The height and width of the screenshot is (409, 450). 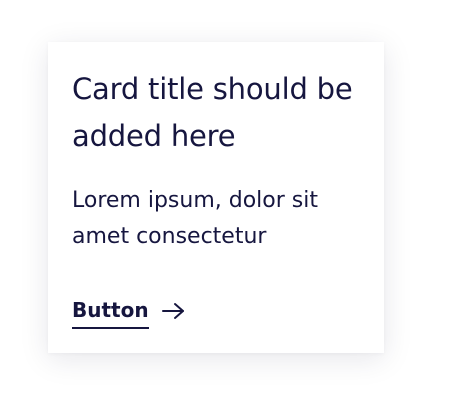 What do you see at coordinates (174, 311) in the screenshot?
I see `arrow-right-icon` at bounding box center [174, 311].